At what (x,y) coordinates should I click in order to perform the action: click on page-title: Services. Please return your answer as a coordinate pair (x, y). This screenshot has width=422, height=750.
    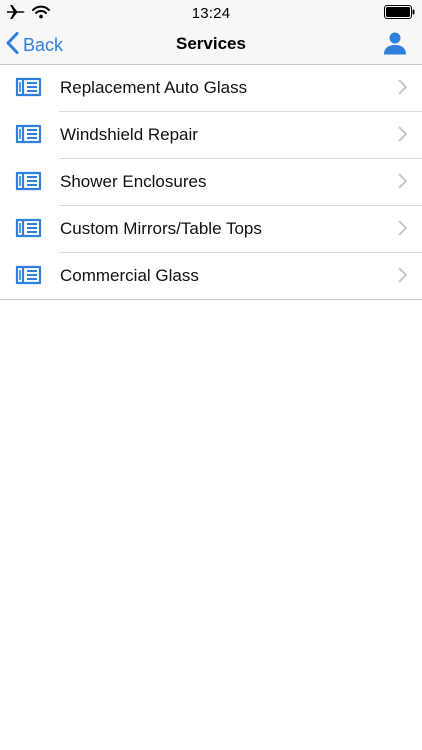
    Looking at the image, I should click on (211, 43).